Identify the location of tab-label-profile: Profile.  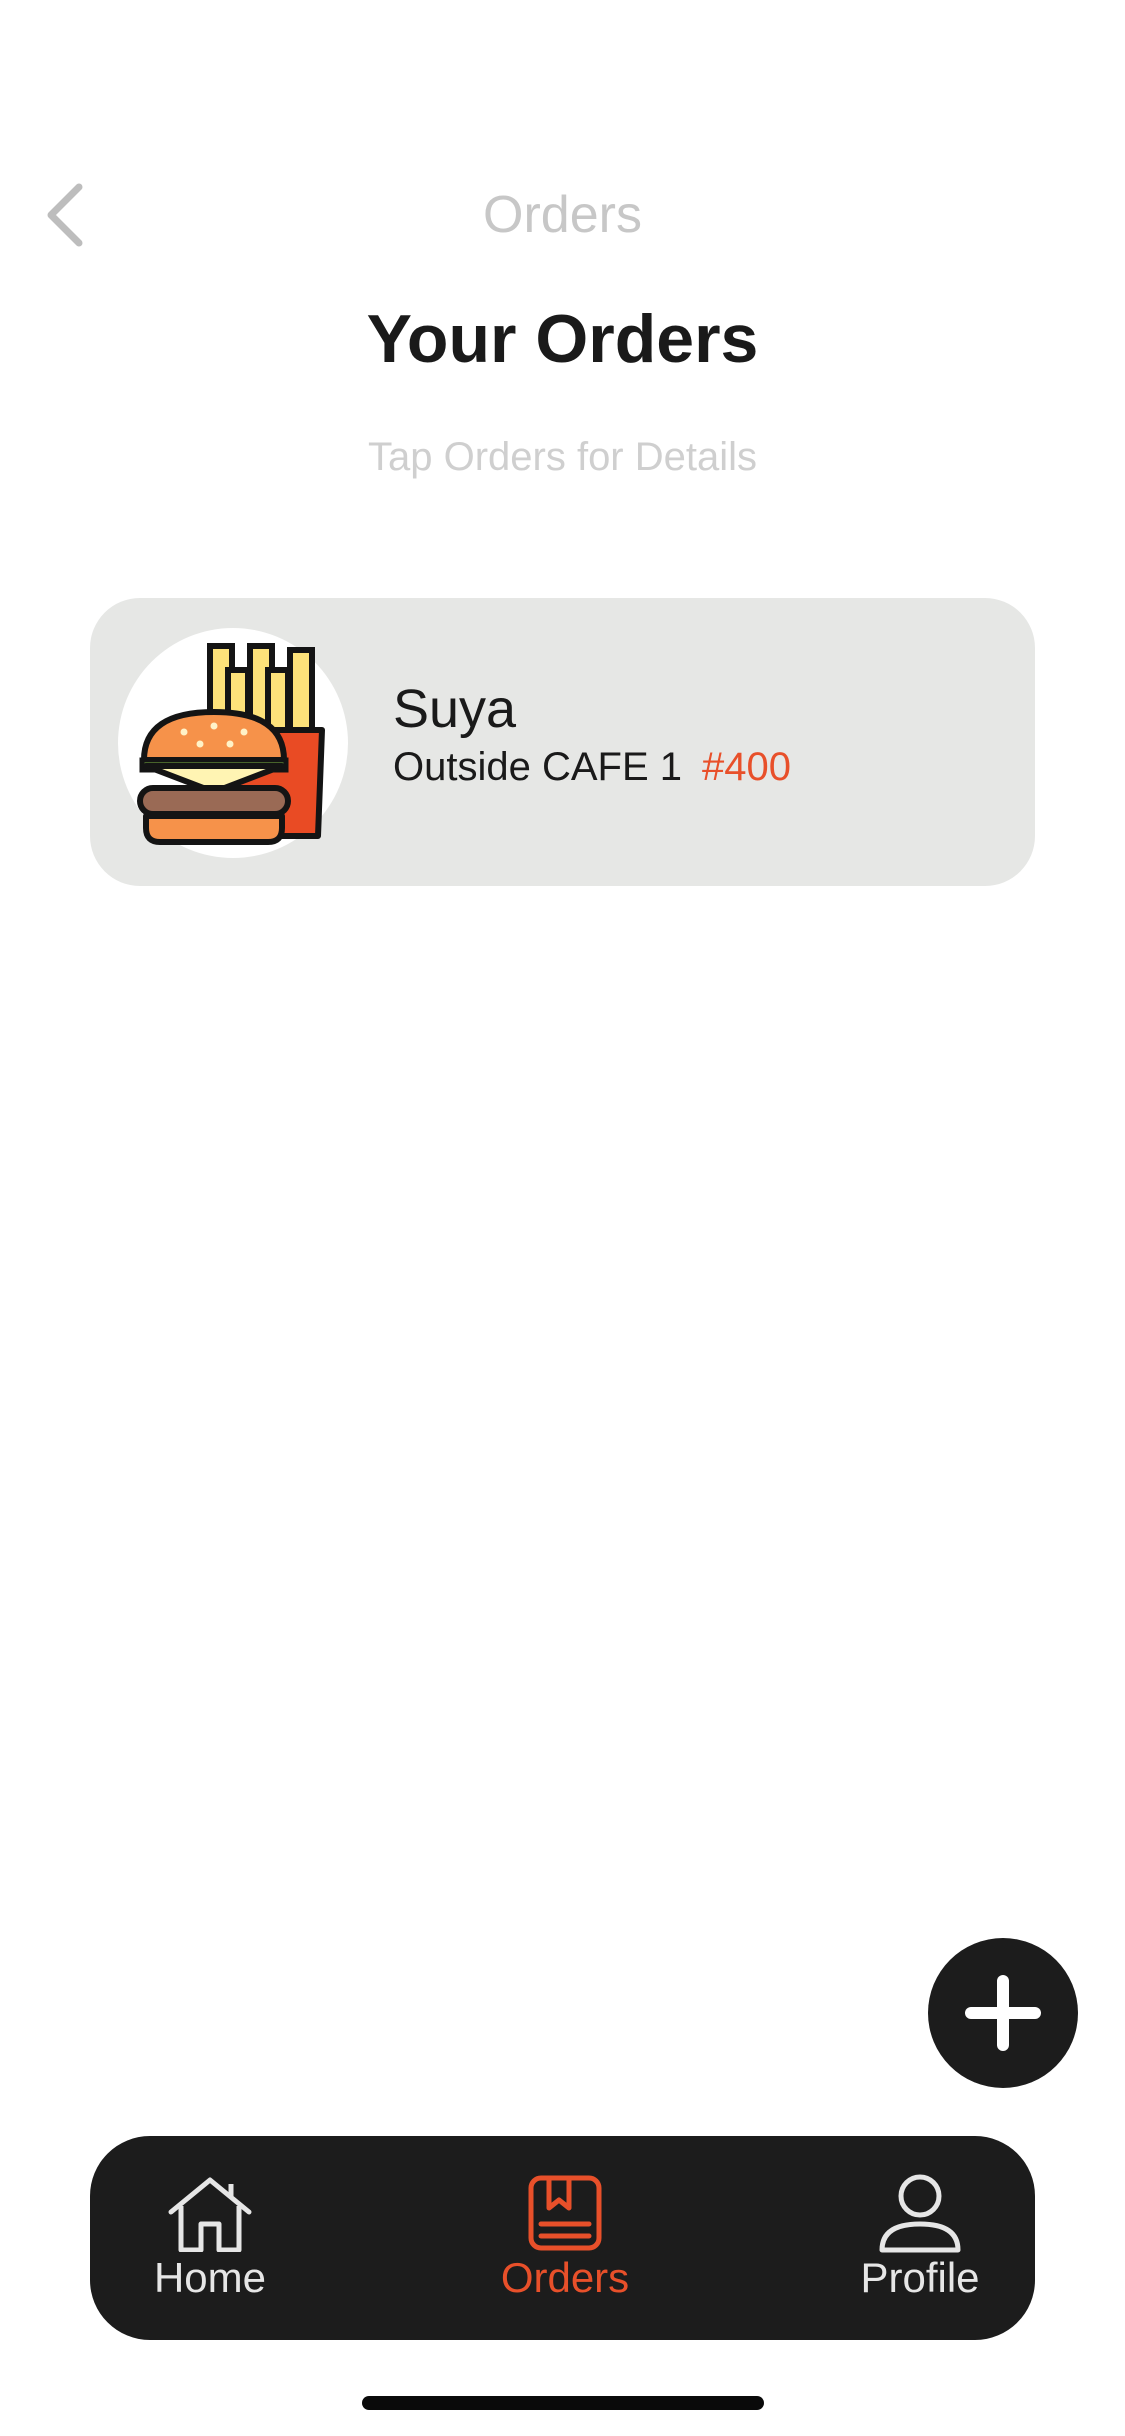
(920, 2277).